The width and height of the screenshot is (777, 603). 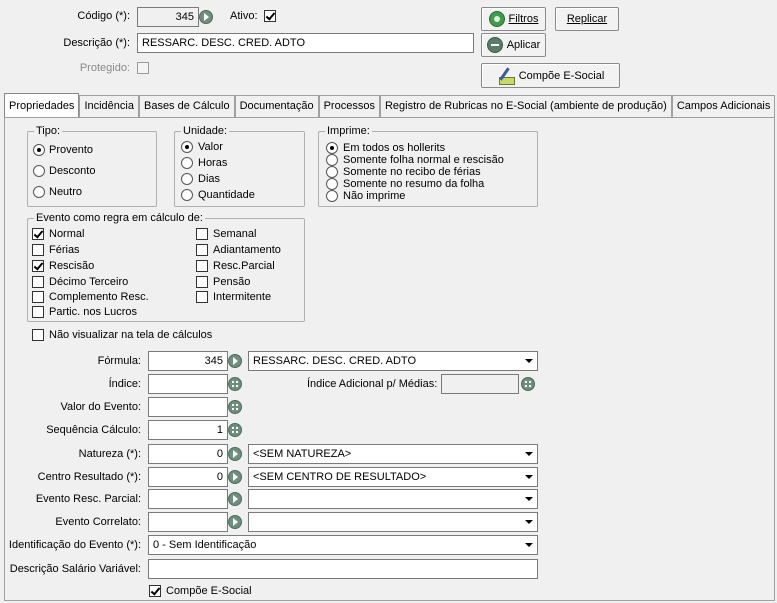 I want to click on evento-resc-parcial-label: Resc.Parcial, so click(x=244, y=266).